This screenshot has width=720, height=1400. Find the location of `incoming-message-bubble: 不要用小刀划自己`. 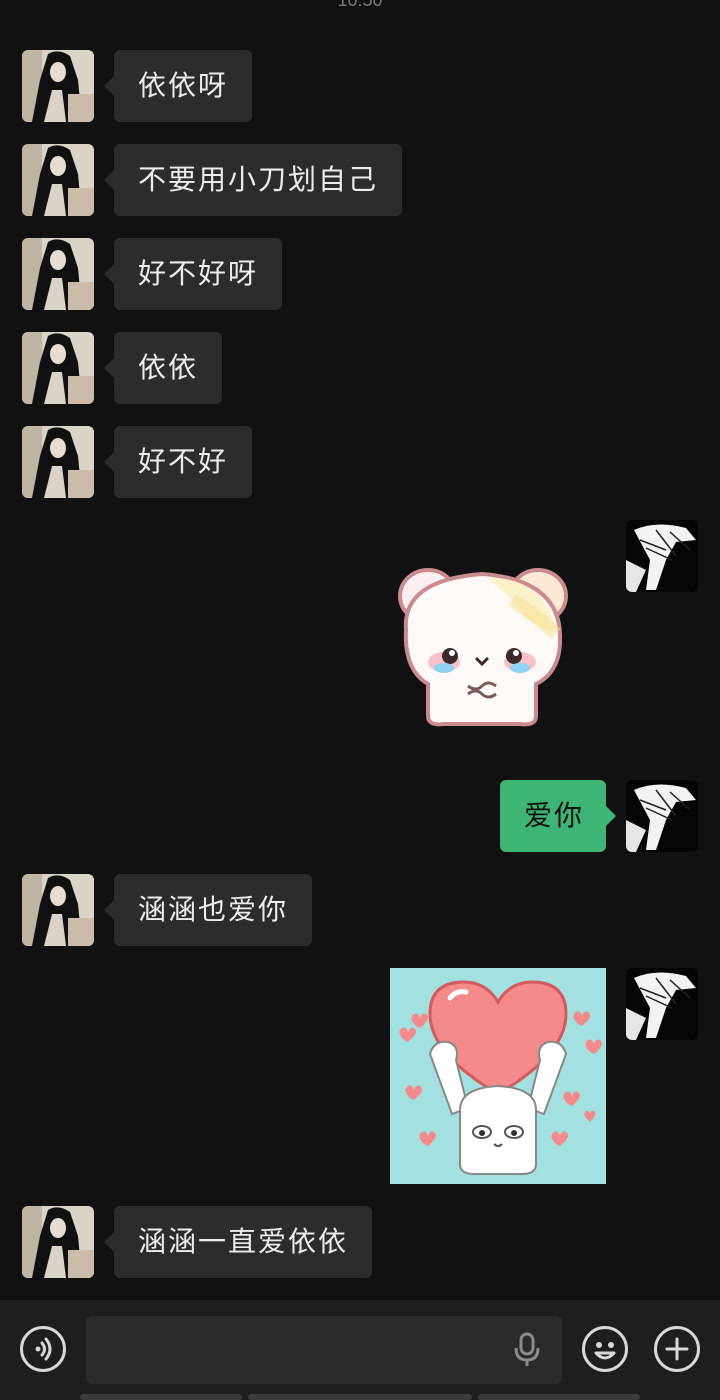

incoming-message-bubble: 不要用小刀划自己 is located at coordinates (253, 180).